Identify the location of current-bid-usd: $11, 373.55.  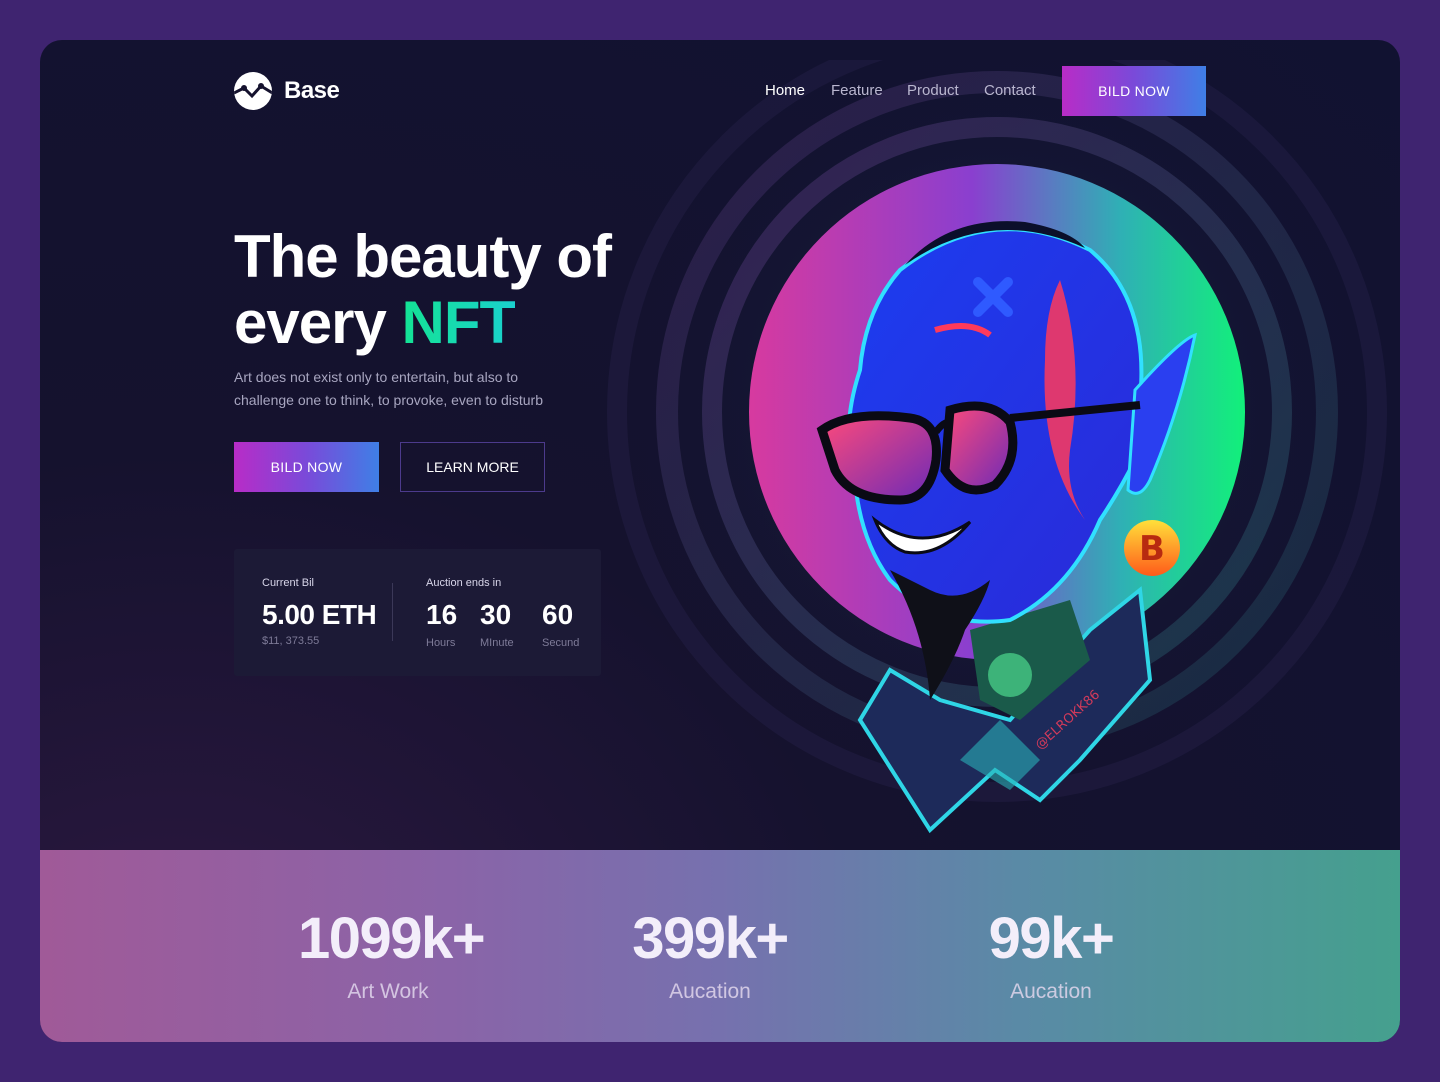
(291, 641).